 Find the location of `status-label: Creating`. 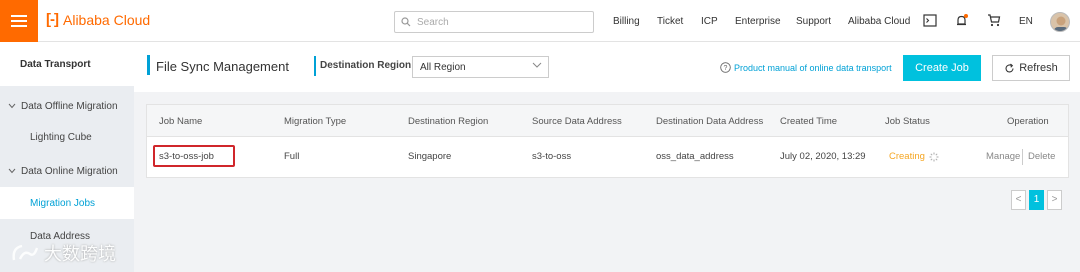

status-label: Creating is located at coordinates (907, 156).